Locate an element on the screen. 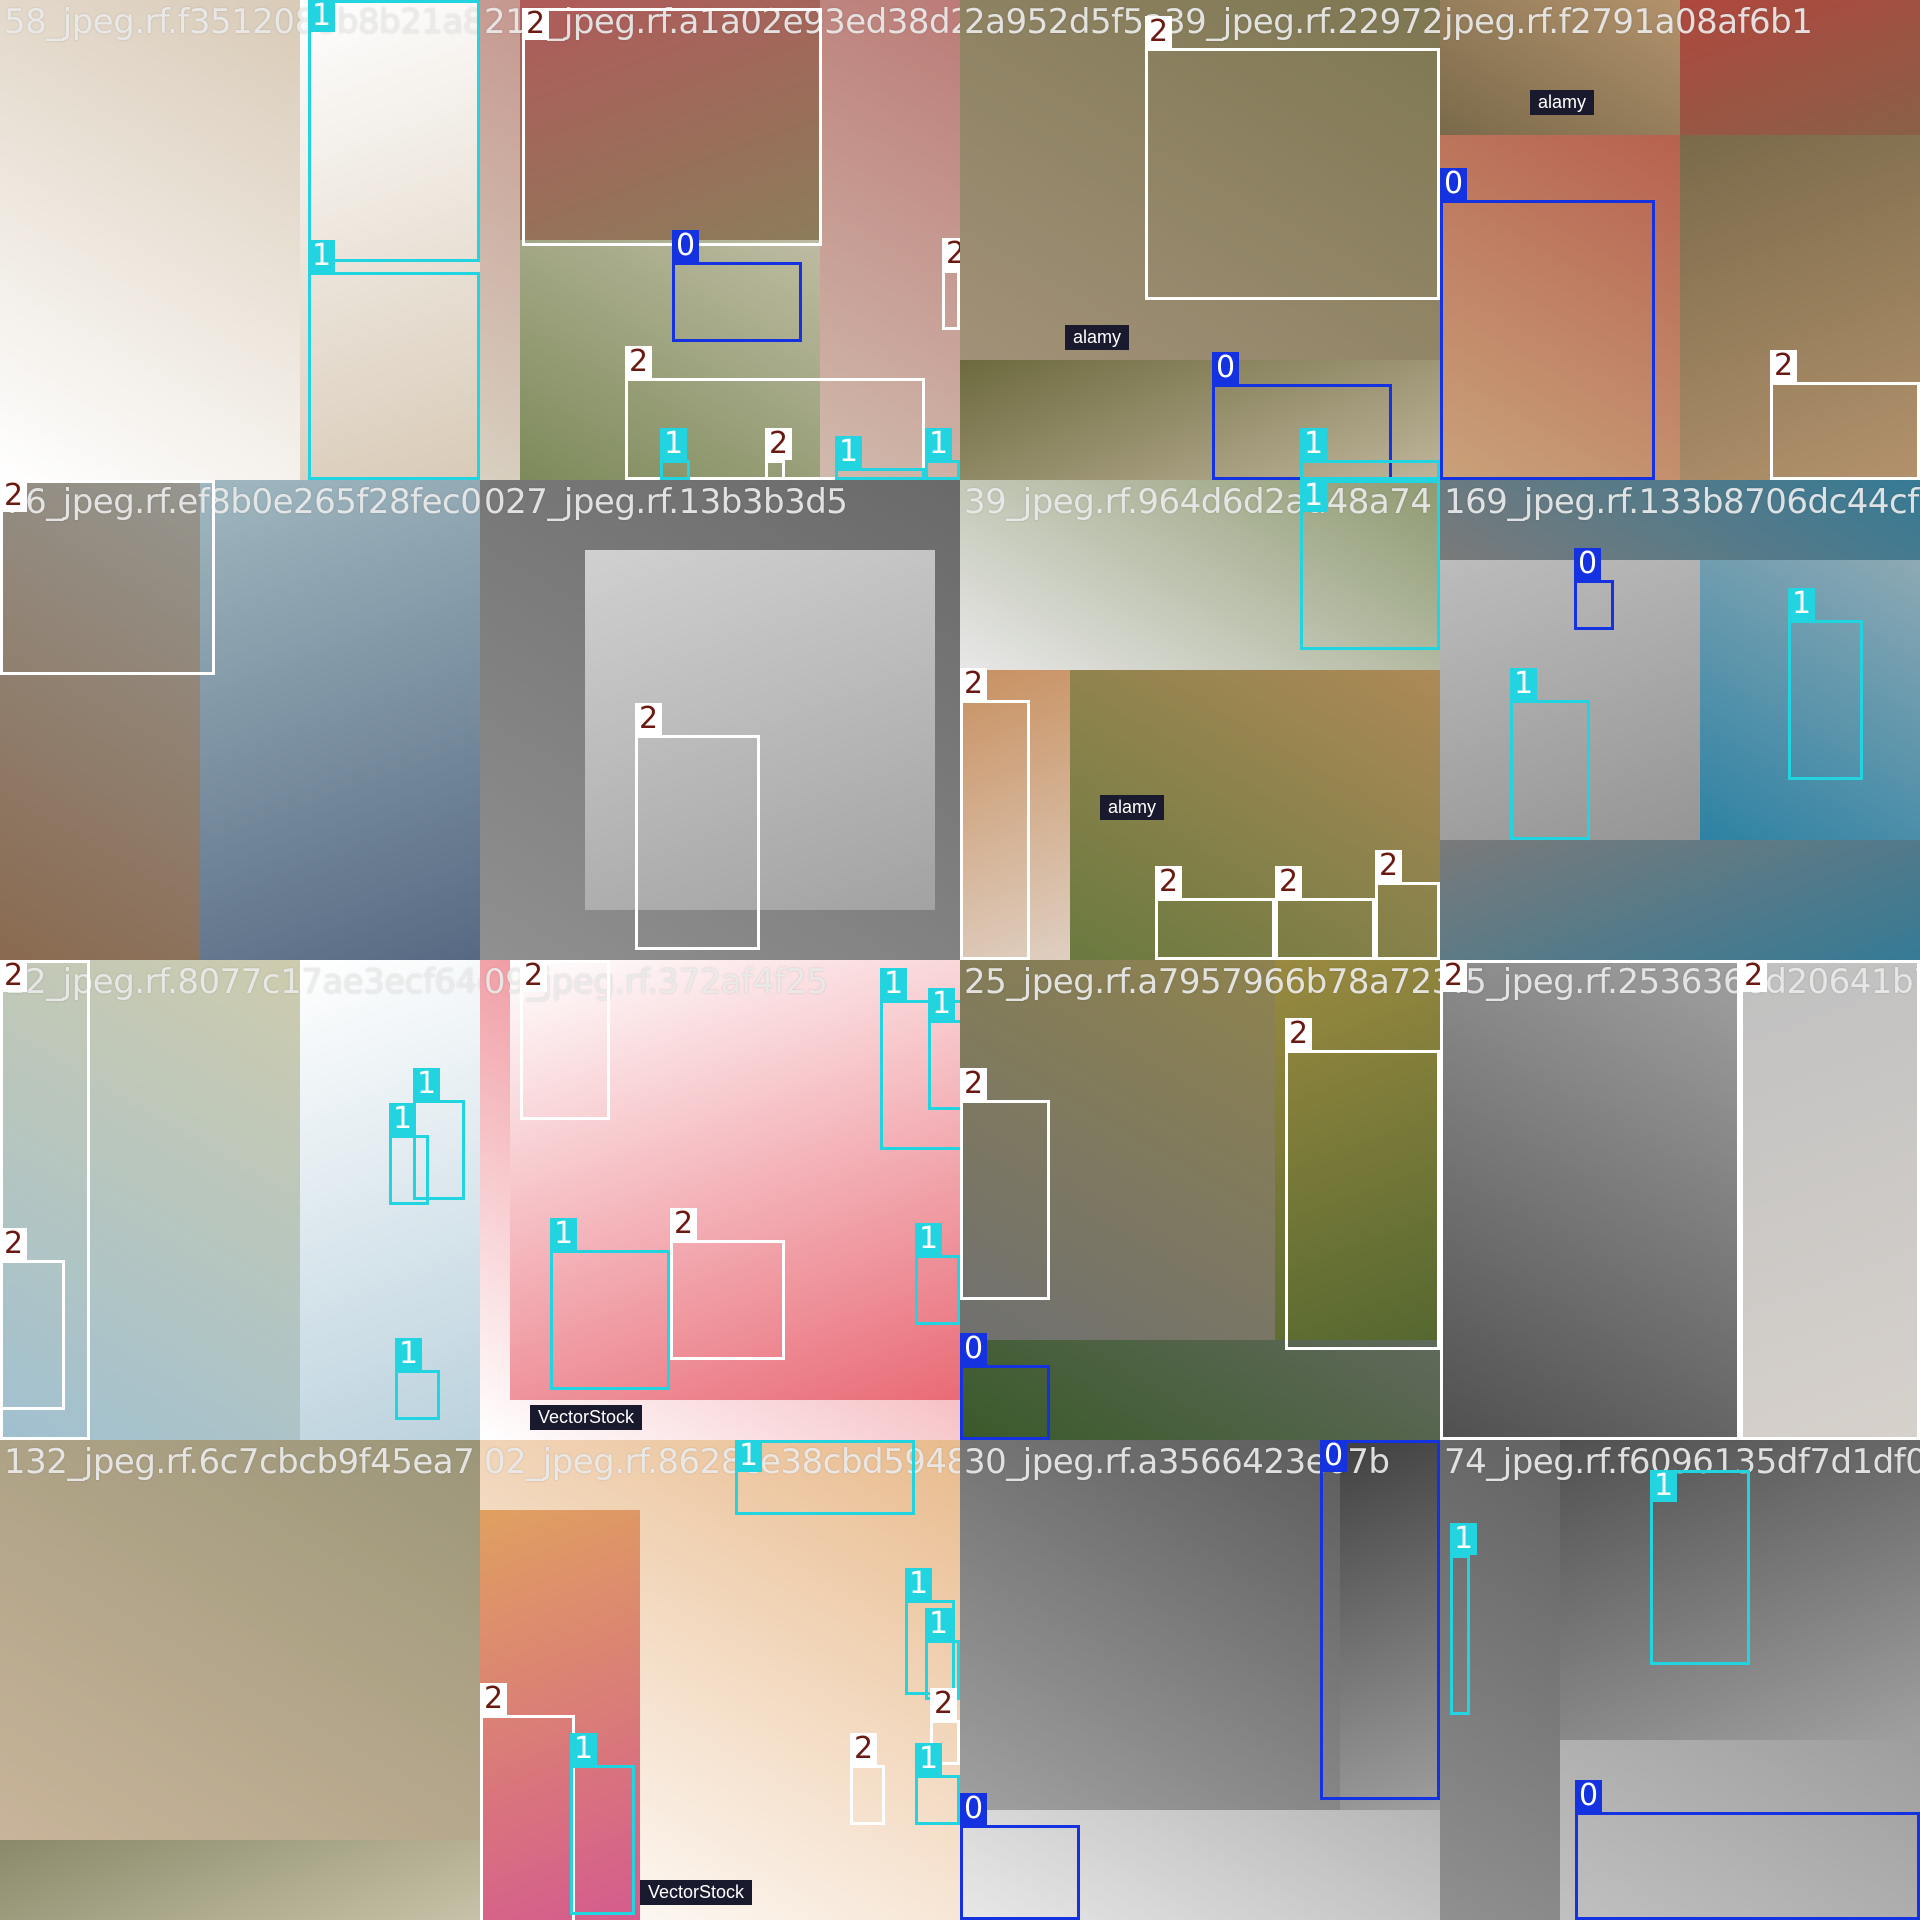  mosaic-tile: 58_jpeg.rf.f3512088b8b21a8a 1 1 is located at coordinates (240, 240).